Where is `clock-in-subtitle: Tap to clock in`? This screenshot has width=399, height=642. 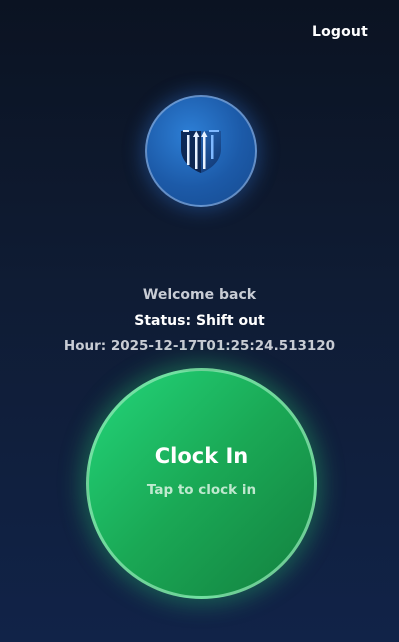 clock-in-subtitle: Tap to clock in is located at coordinates (201, 489).